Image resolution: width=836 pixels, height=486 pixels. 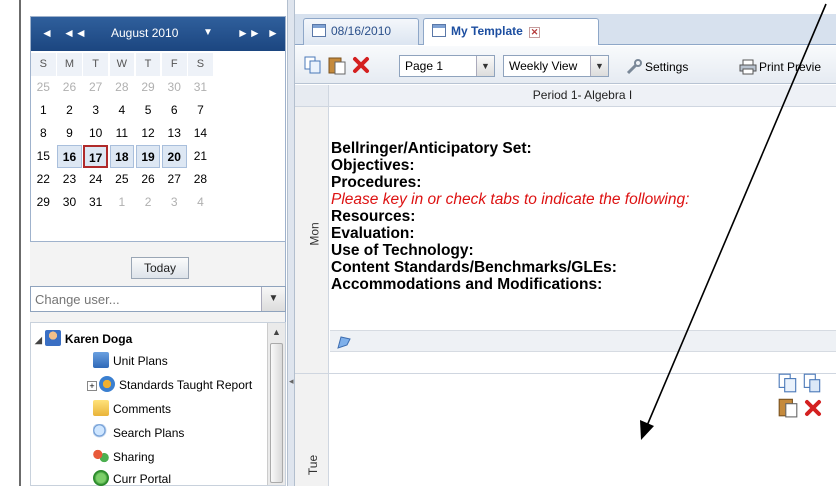 What do you see at coordinates (92, 386) in the screenshot?
I see `expand-plus-icon: +` at bounding box center [92, 386].